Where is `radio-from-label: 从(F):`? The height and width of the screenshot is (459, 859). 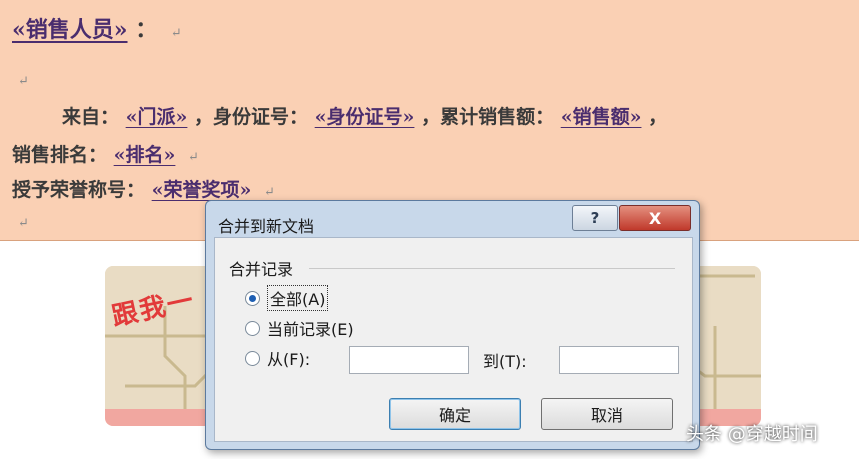 radio-from-label: 从(F): is located at coordinates (289, 359).